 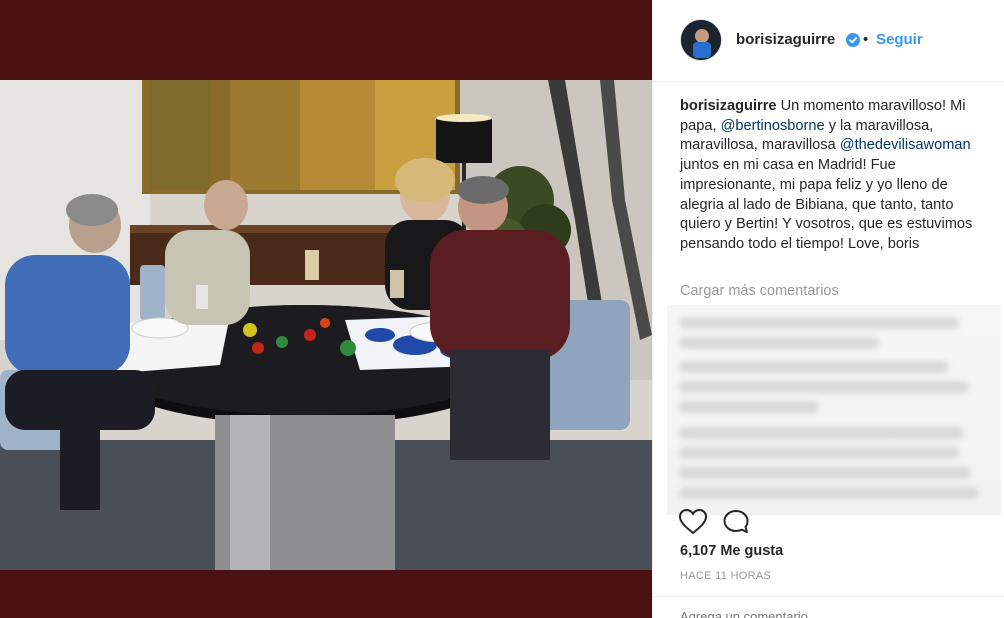 What do you see at coordinates (834, 410) in the screenshot?
I see `blurred-comments` at bounding box center [834, 410].